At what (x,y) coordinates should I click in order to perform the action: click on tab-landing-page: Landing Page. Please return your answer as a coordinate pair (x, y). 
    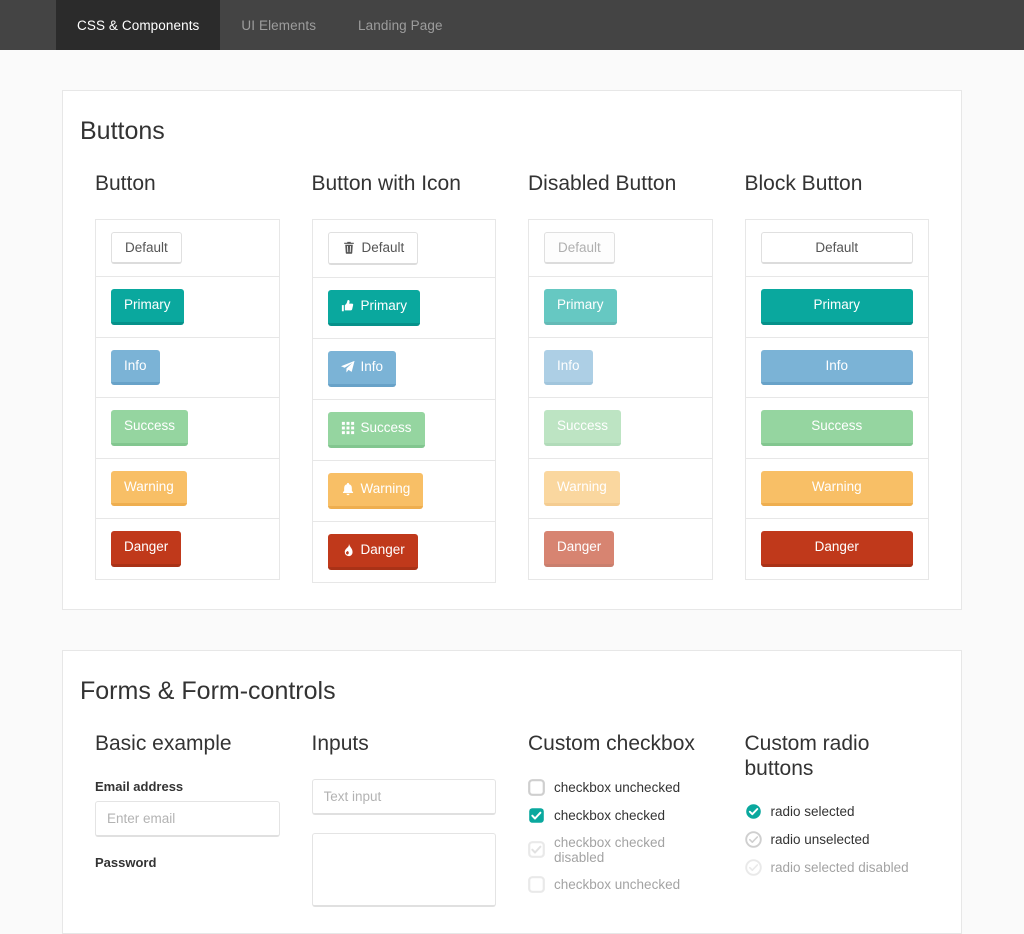
    Looking at the image, I should click on (400, 25).